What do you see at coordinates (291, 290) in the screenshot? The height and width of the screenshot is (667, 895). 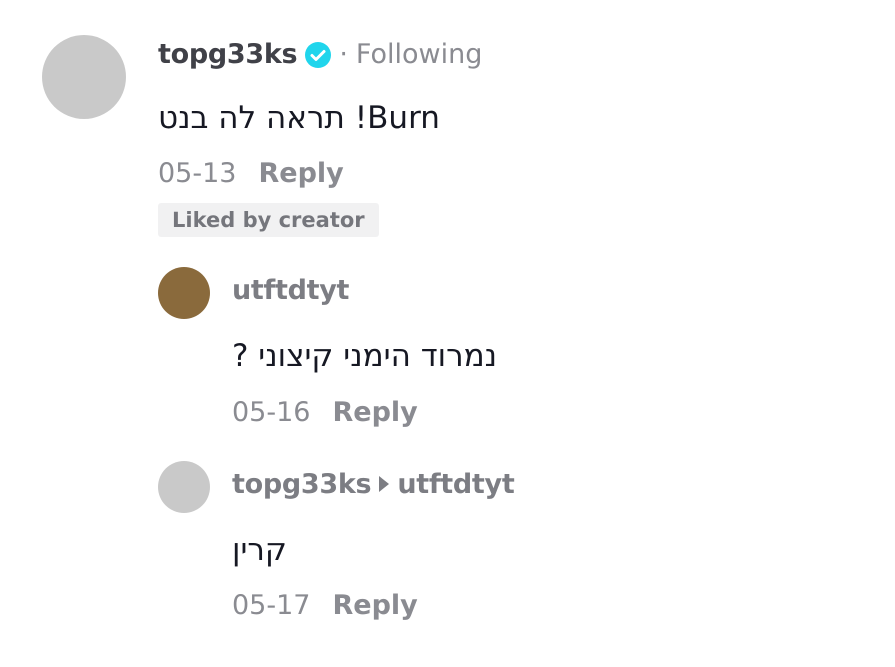 I see `username: utftdtyt` at bounding box center [291, 290].